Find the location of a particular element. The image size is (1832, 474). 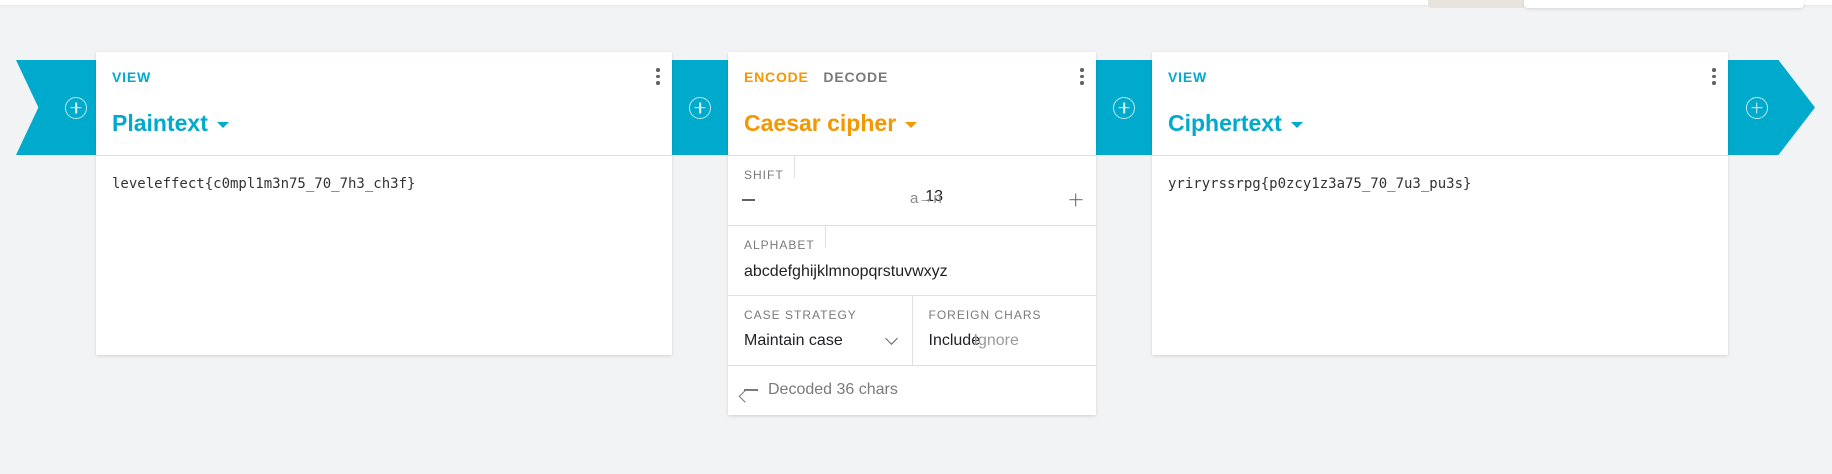

alphabet-input: abcdefghijklmnopqrstuvwxyz is located at coordinates (846, 272).